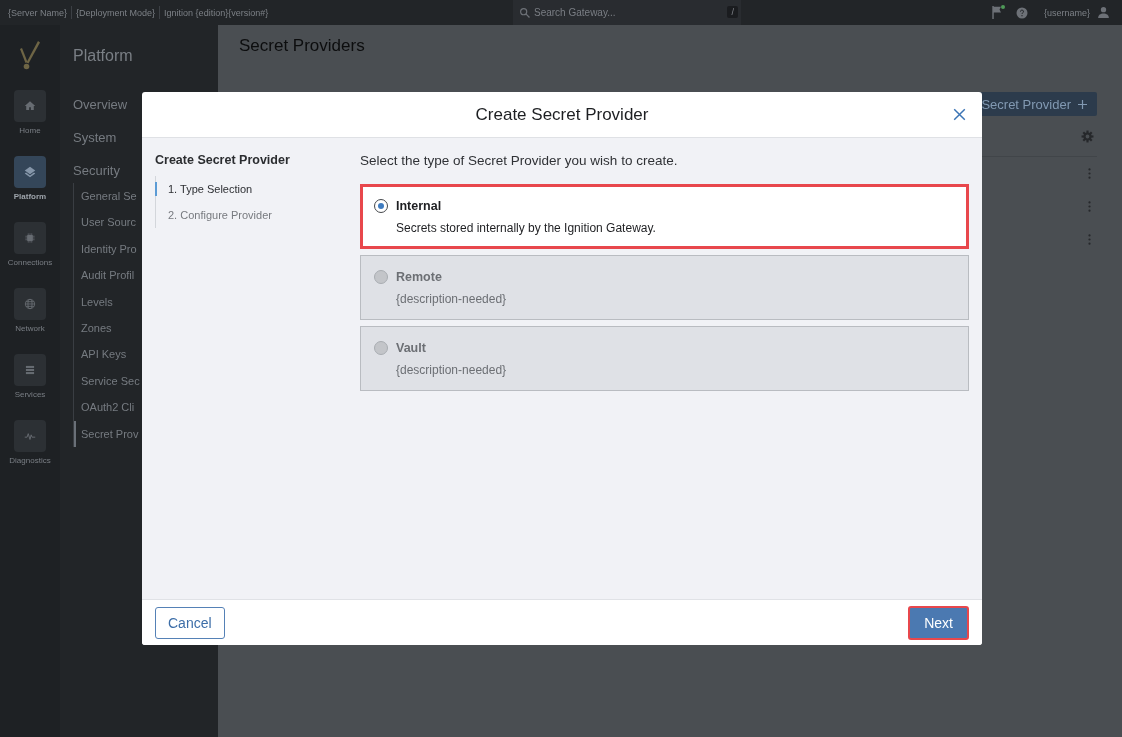 This screenshot has width=1122, height=737. Describe the element at coordinates (30, 436) in the screenshot. I see `pulse-icon` at that location.